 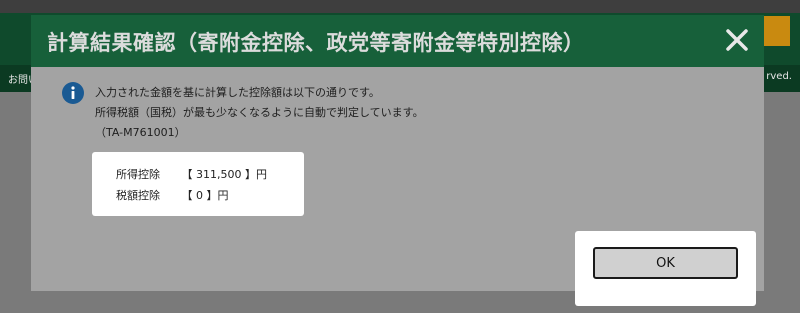 I want to click on tax-credit-label: 税額控除, so click(x=138, y=195).